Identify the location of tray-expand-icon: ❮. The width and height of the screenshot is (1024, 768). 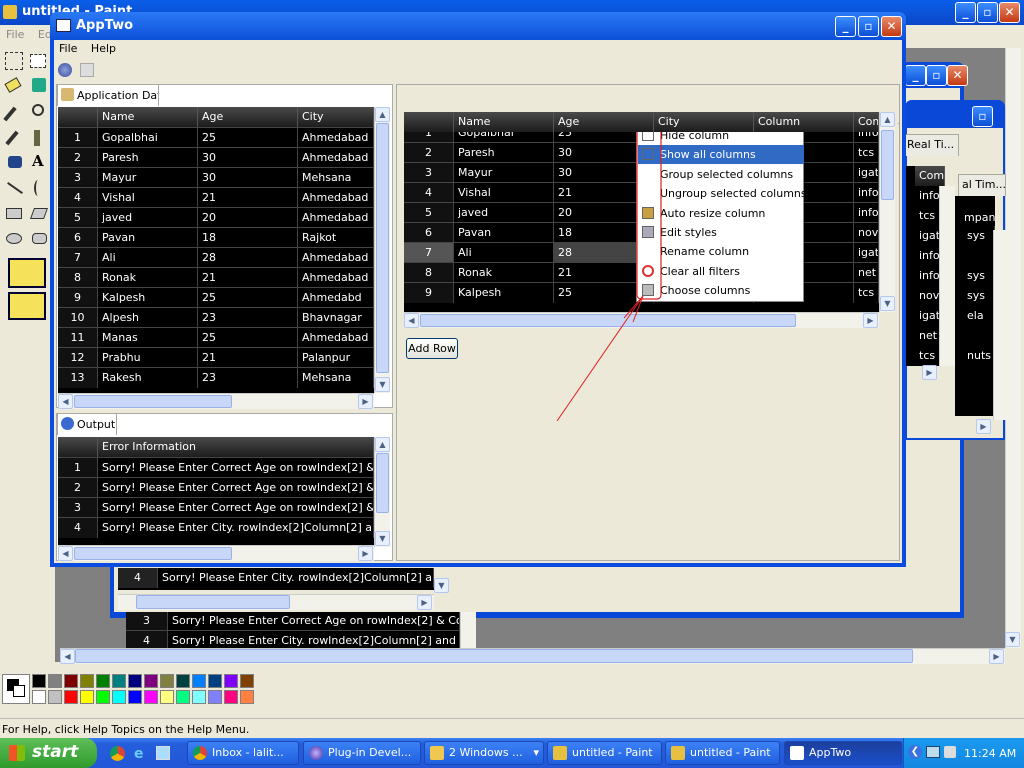
(915, 752).